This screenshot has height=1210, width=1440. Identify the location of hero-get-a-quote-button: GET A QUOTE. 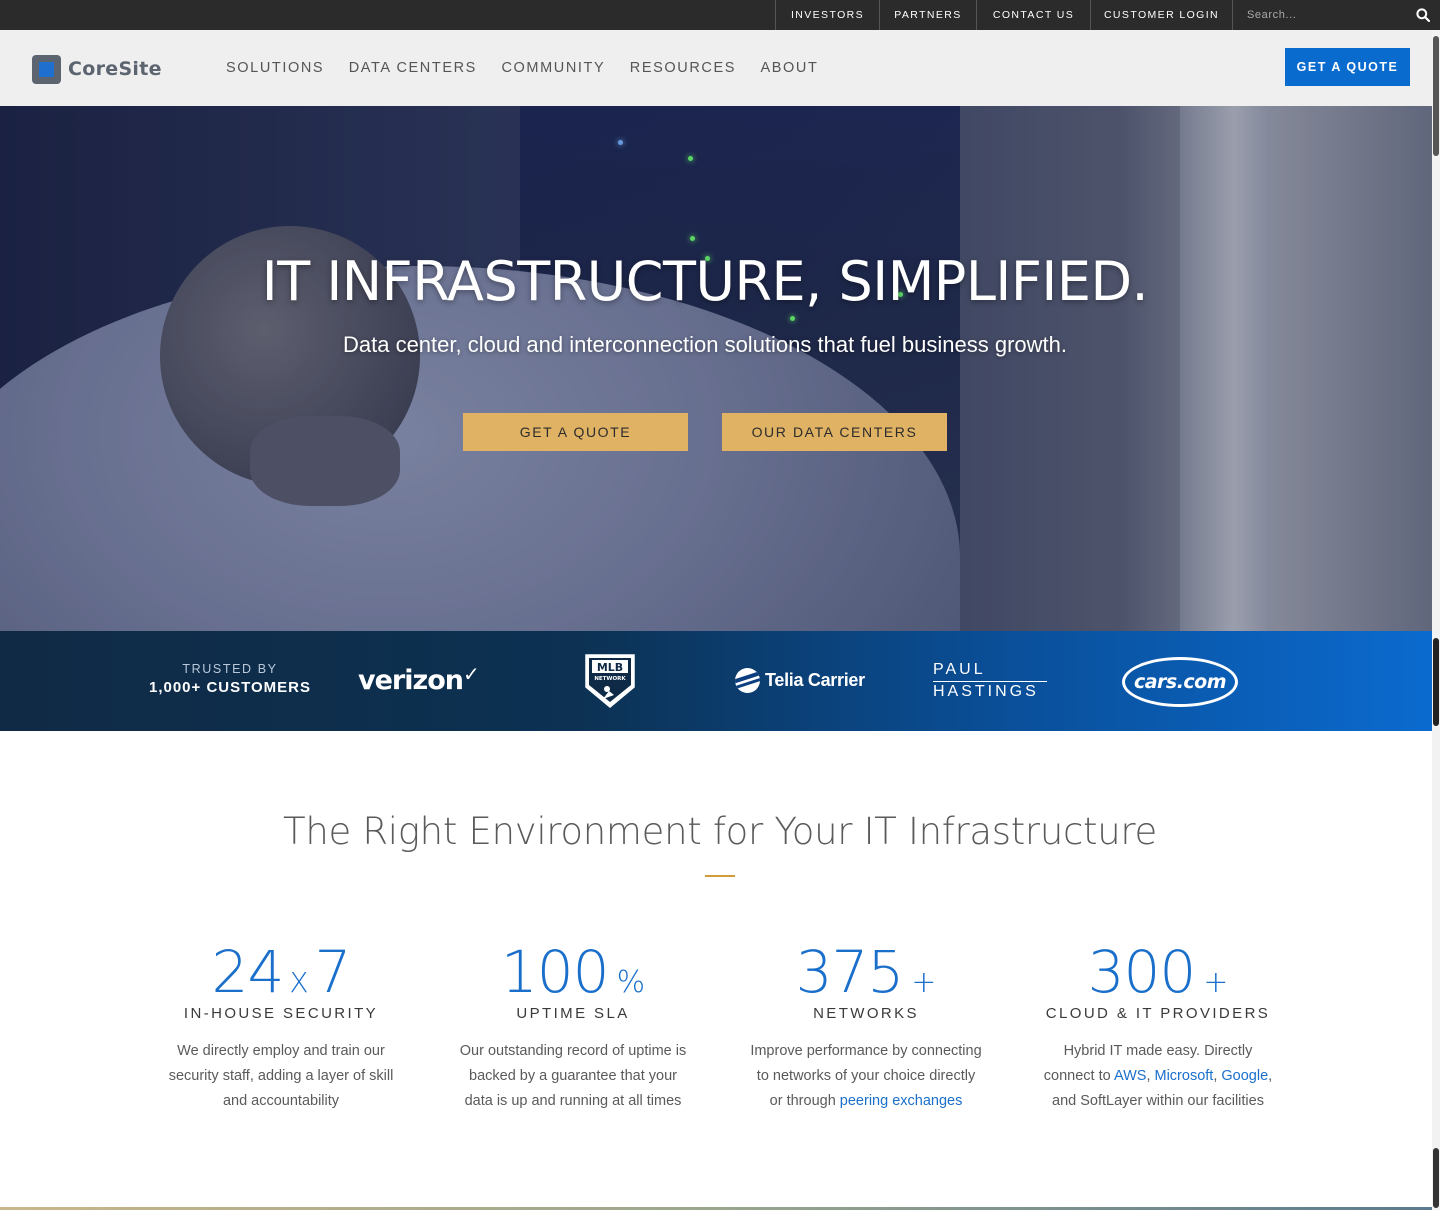
(575, 432).